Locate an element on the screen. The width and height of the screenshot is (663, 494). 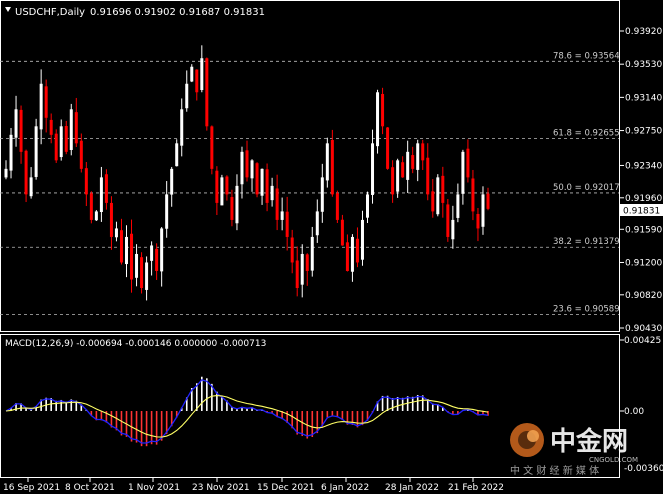
price-tick-label: 0.91590 is located at coordinates (643, 230).